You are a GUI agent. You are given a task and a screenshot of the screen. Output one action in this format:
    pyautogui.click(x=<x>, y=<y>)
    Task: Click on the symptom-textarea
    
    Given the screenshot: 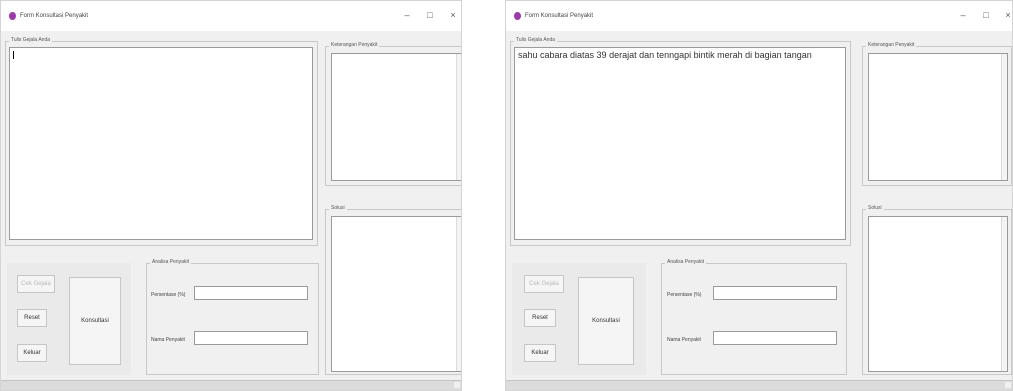 What is the action you would take?
    pyautogui.click(x=161, y=143)
    